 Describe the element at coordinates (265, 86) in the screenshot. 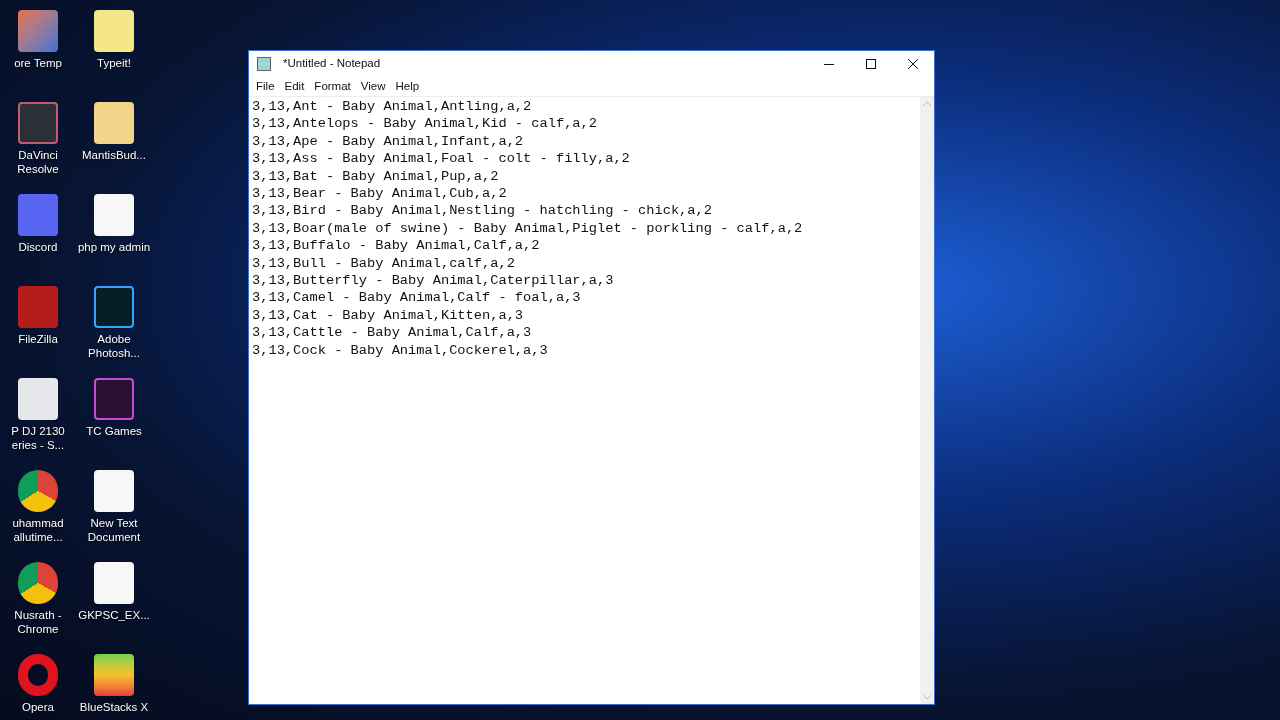

I see `menu-item: File` at that location.